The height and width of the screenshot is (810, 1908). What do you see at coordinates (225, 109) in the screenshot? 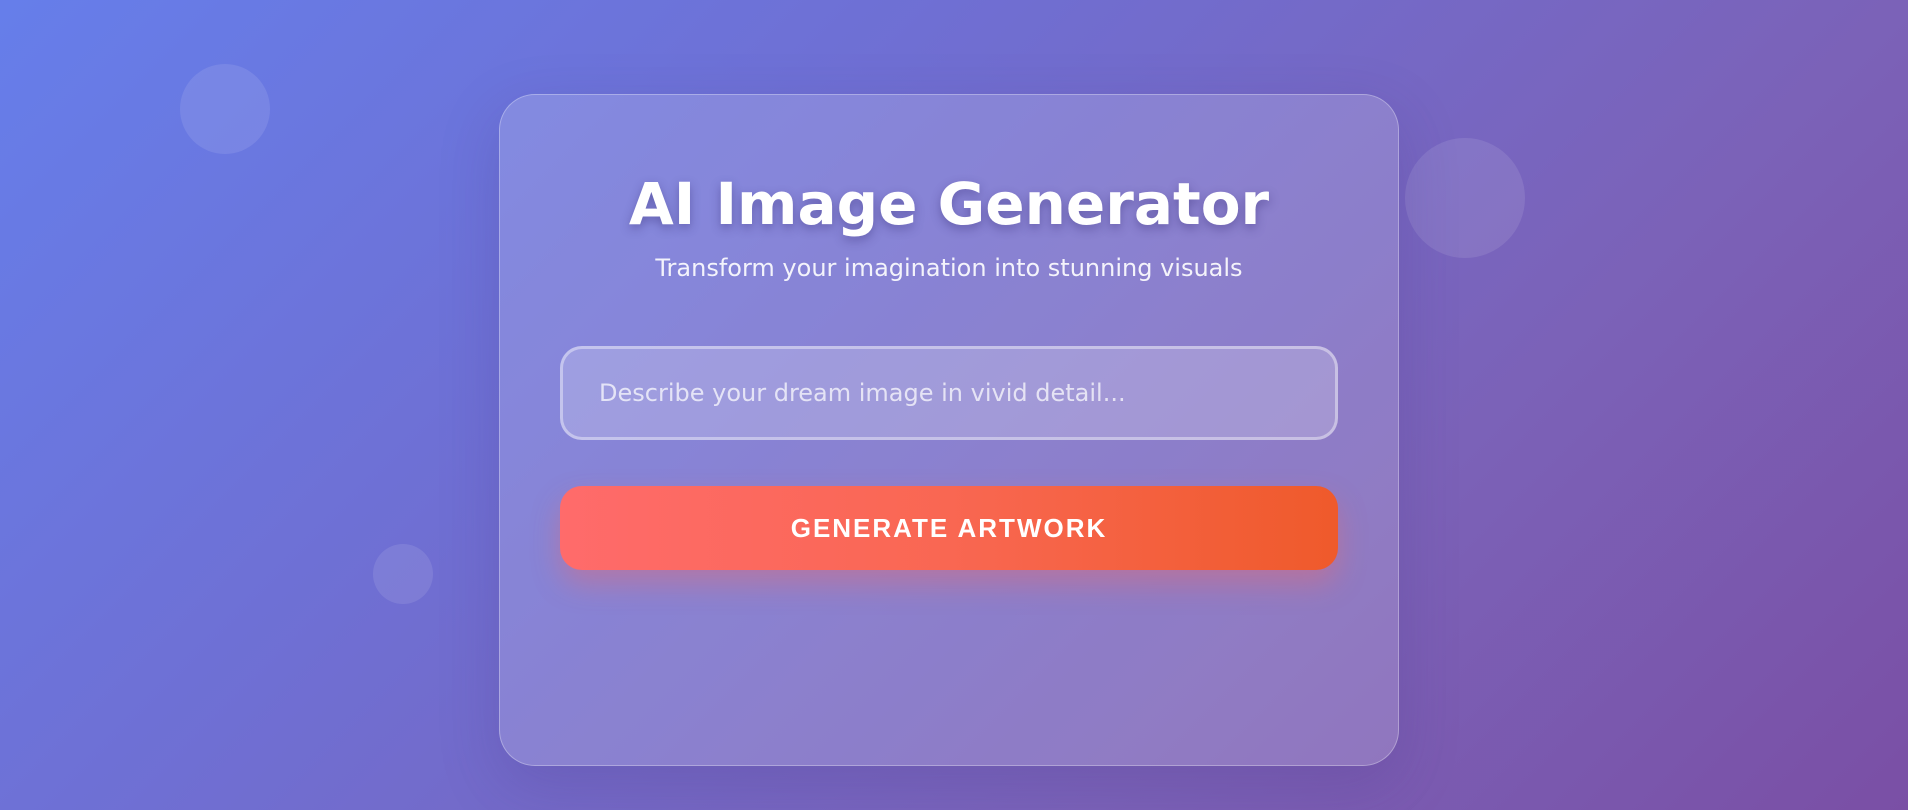
I see `decorative-bubble-top-left` at bounding box center [225, 109].